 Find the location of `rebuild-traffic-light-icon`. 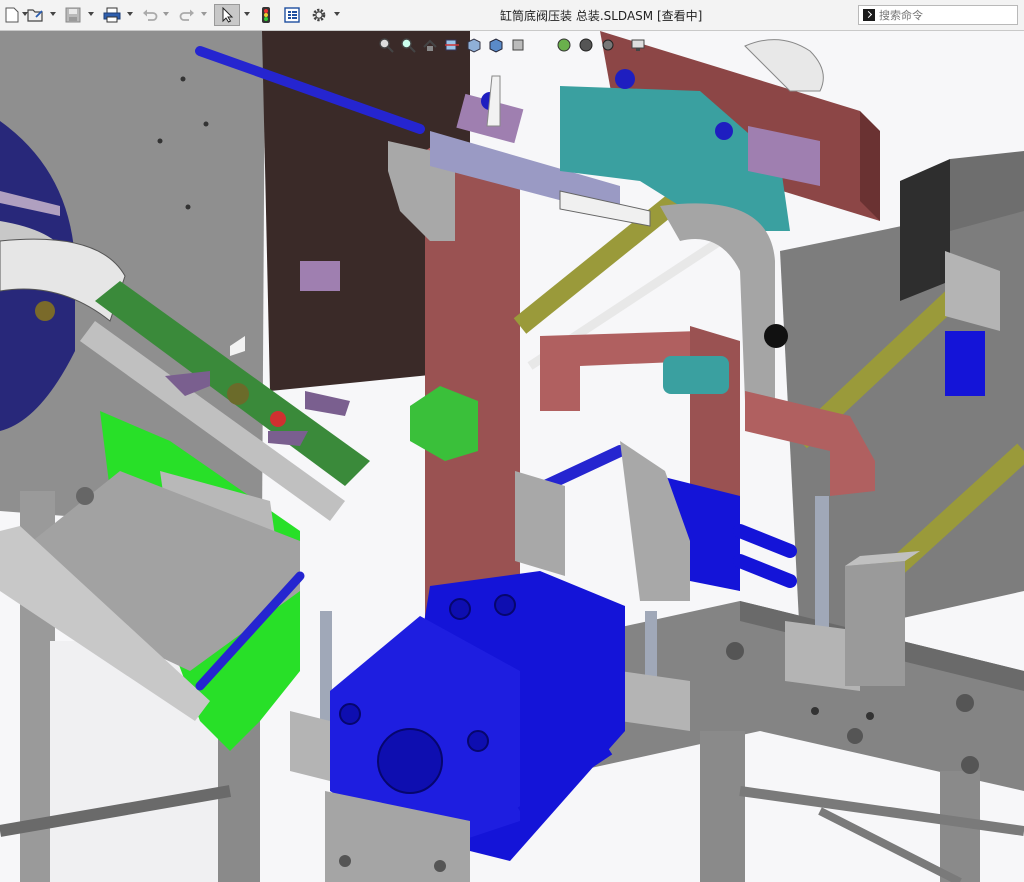

rebuild-traffic-light-icon is located at coordinates (266, 15).